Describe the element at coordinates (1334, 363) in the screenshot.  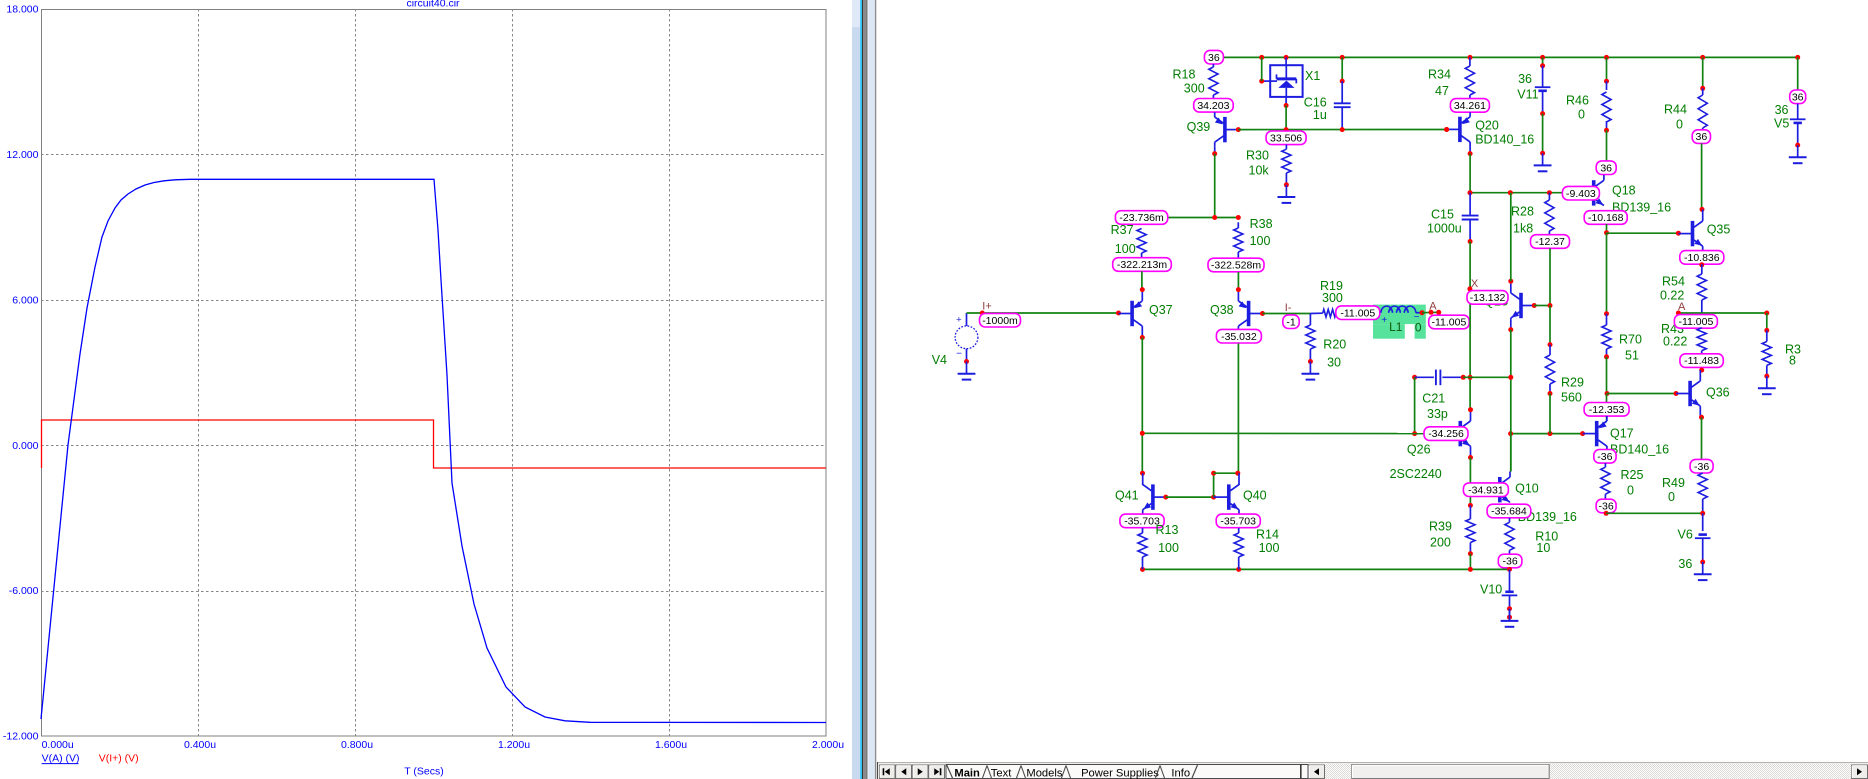
I see `svg-text: 30` at that location.